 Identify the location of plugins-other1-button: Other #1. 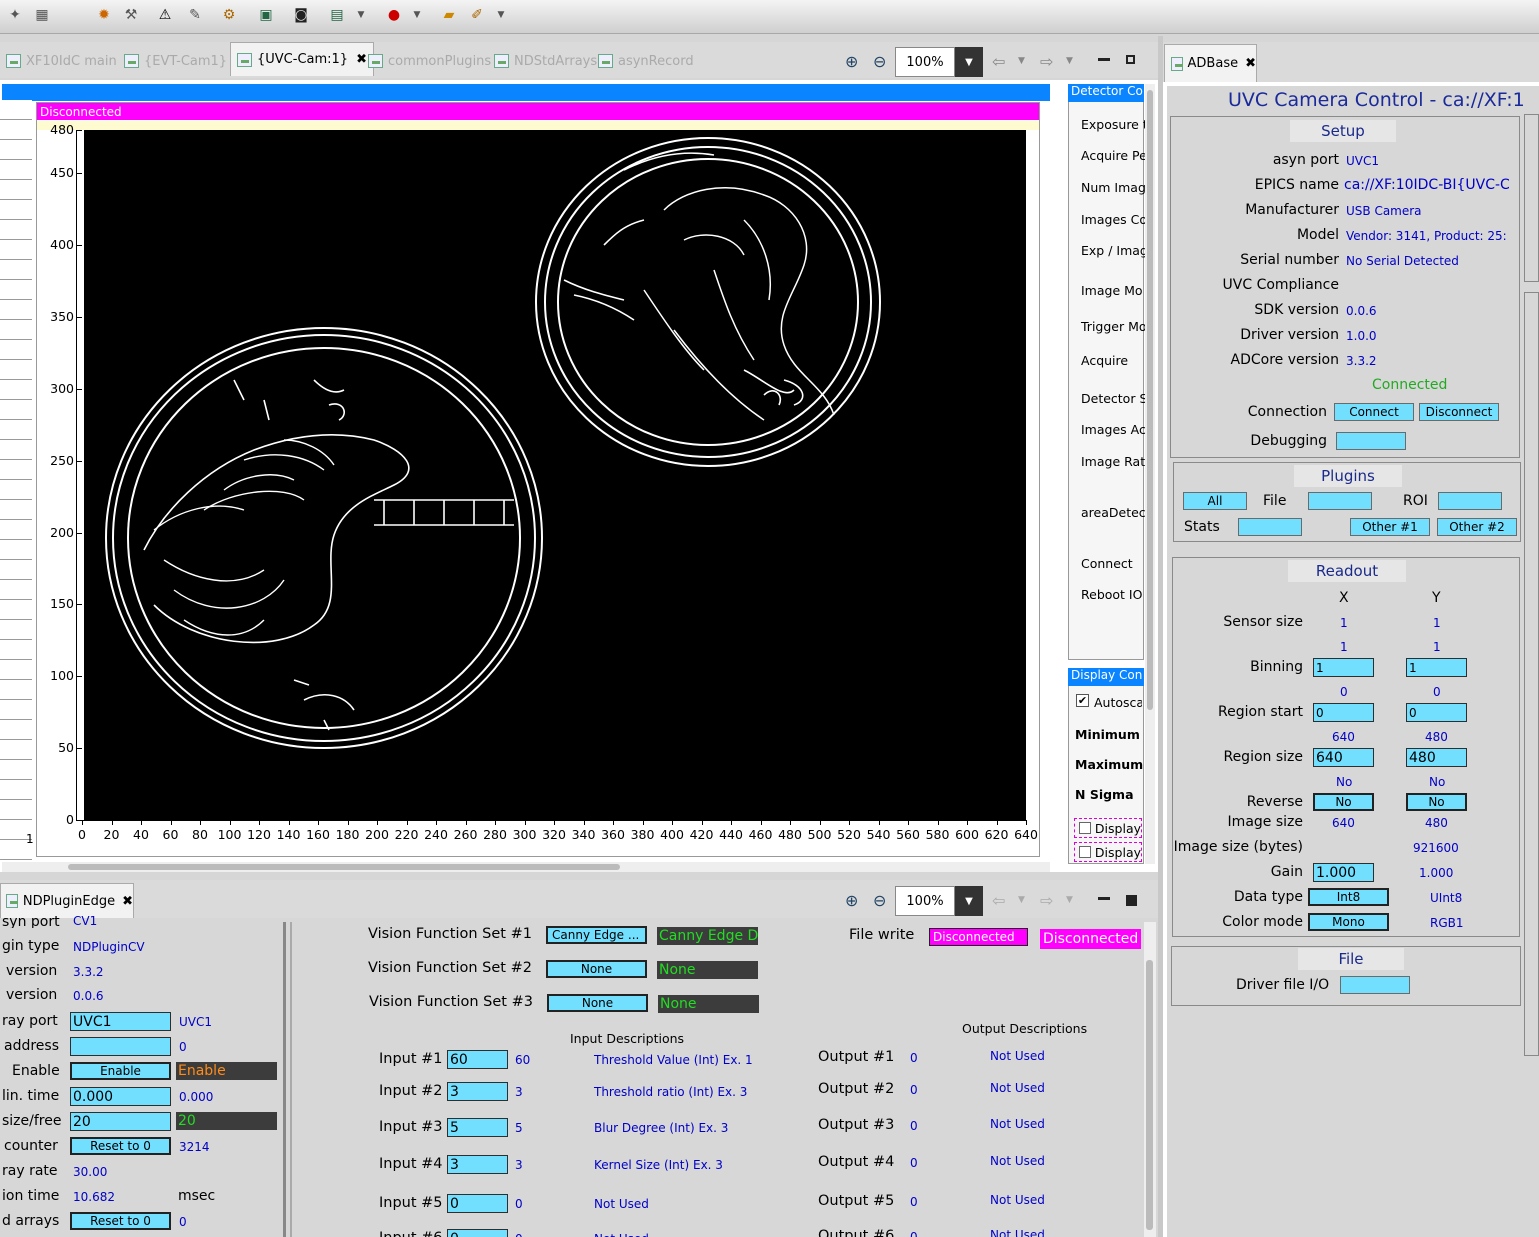
(1390, 527).